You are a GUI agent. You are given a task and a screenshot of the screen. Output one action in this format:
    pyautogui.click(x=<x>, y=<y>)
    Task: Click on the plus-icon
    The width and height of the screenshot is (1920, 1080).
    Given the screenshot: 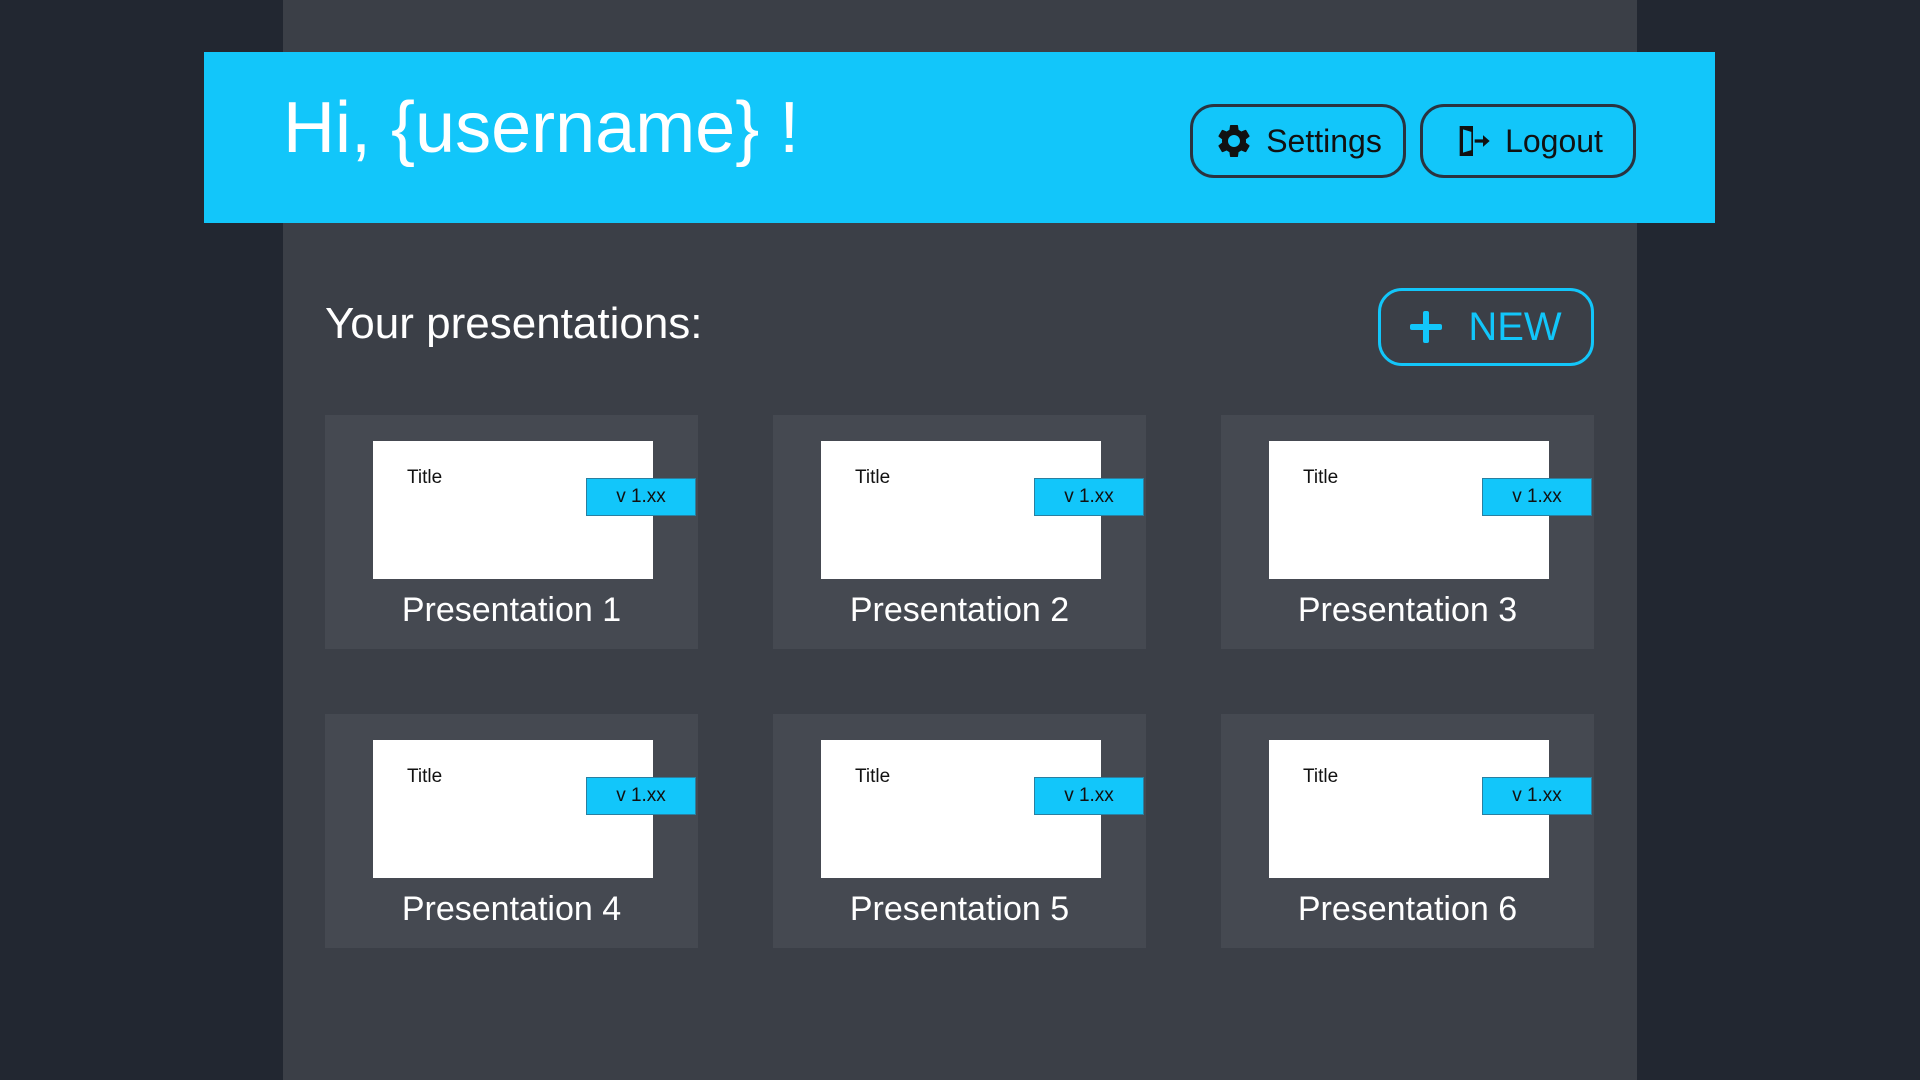 What is the action you would take?
    pyautogui.click(x=1426, y=327)
    